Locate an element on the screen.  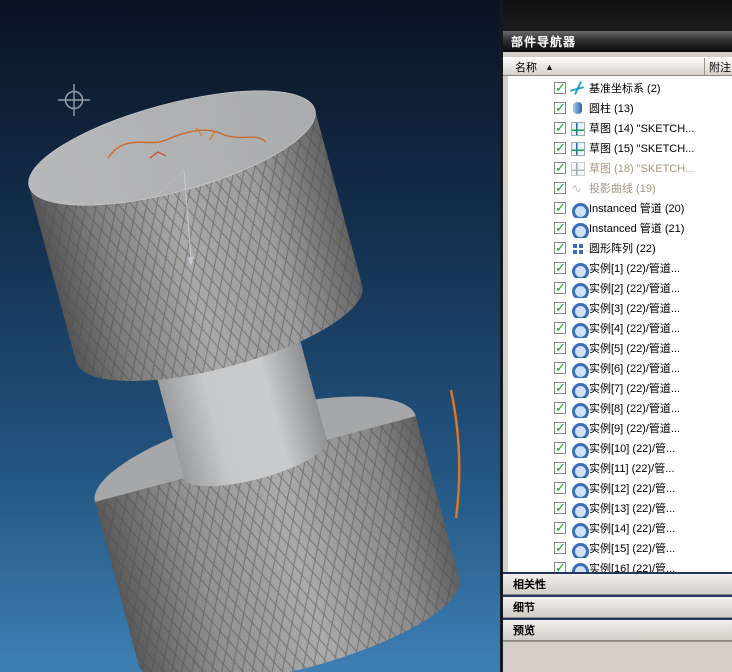
column-attributes: 附注 is located at coordinates (718, 66).